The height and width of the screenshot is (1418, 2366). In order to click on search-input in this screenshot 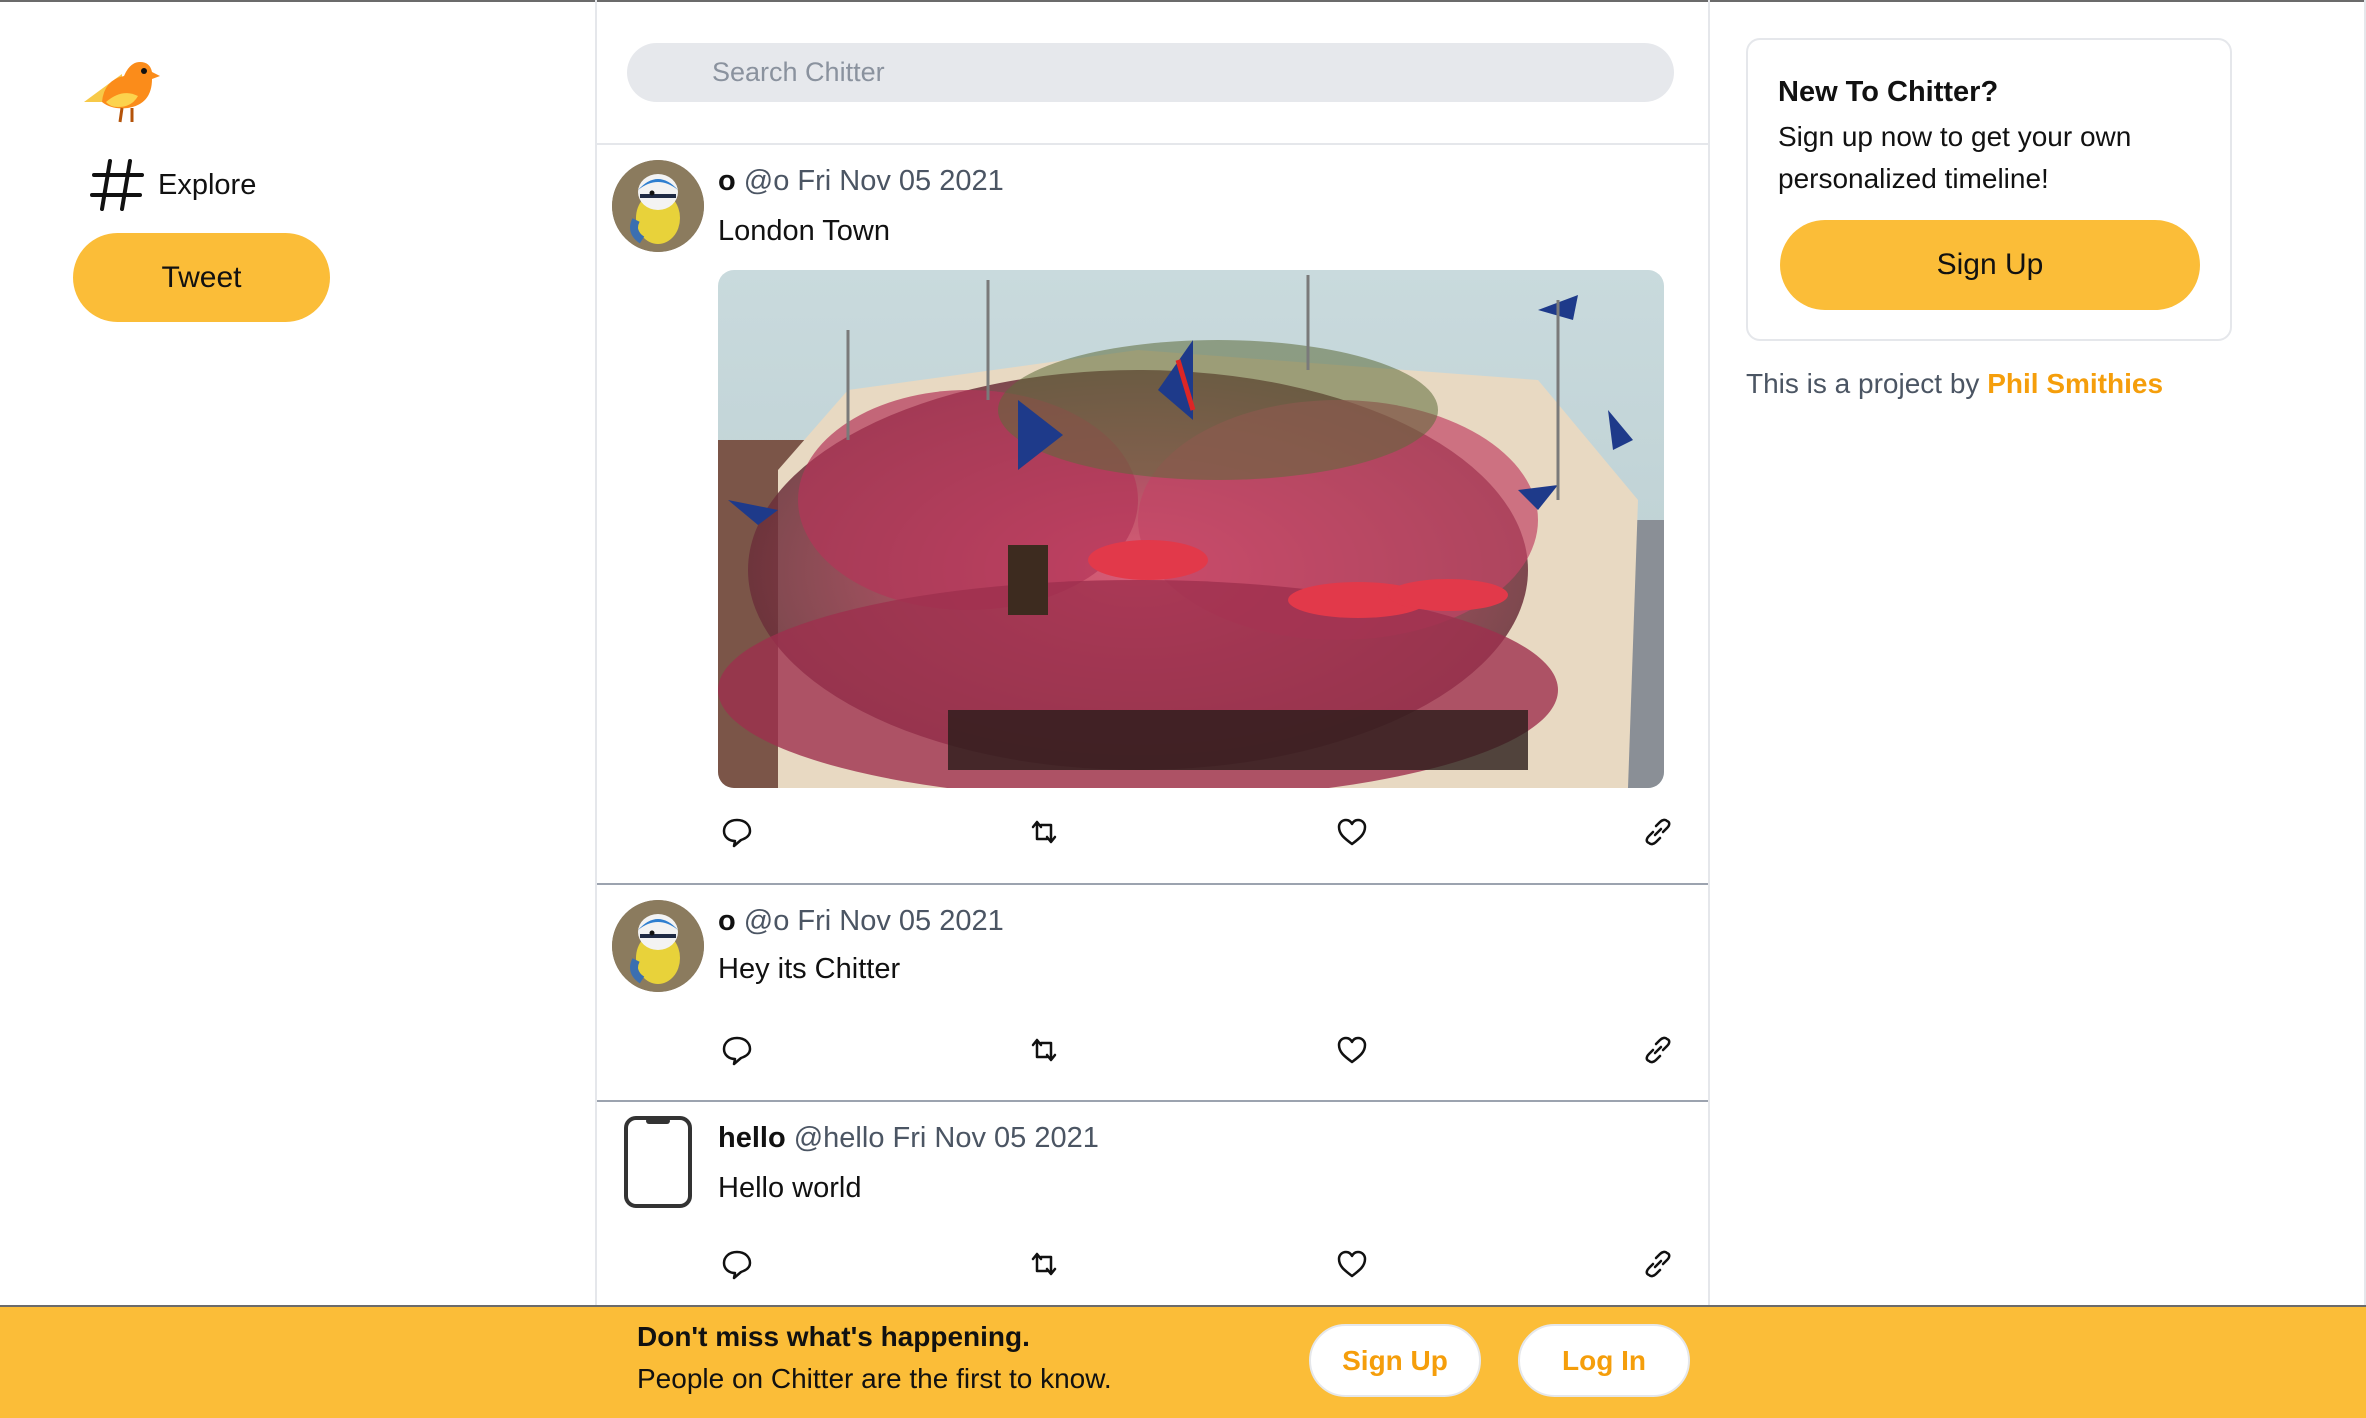, I will do `click(1150, 72)`.